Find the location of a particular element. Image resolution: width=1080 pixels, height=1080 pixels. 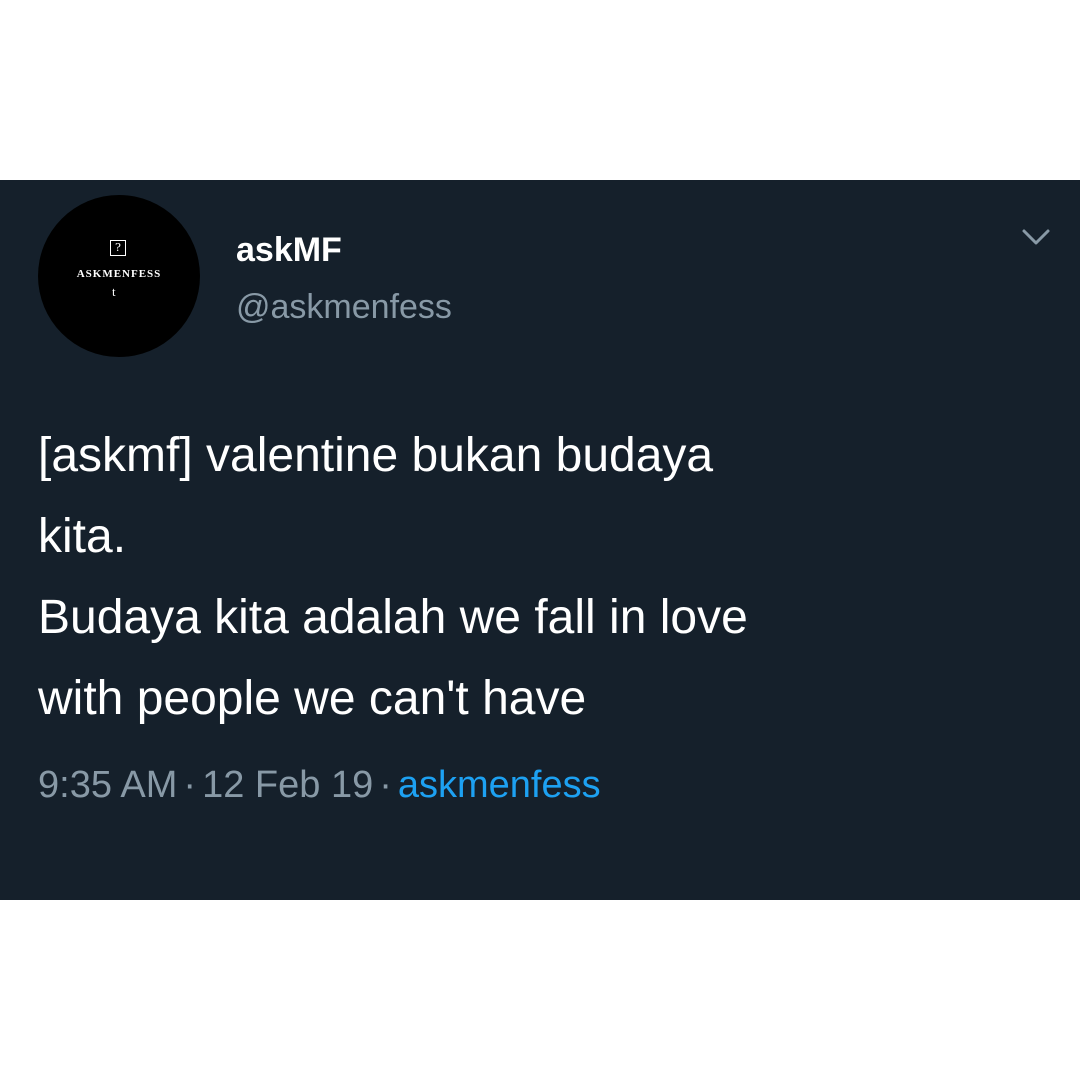

avatar: ? ASKMENFESS t is located at coordinates (119, 276).